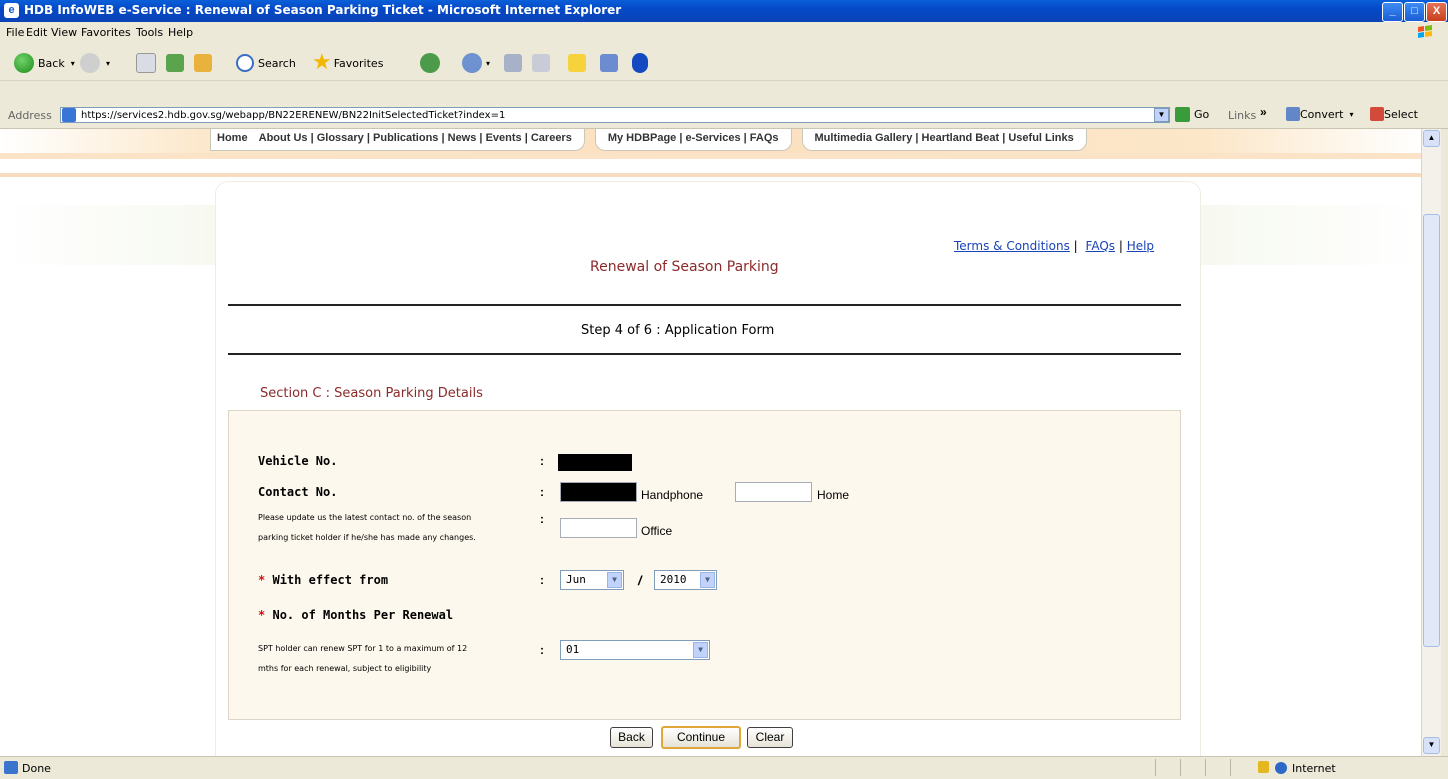 The height and width of the screenshot is (779, 1448). I want to click on print-button, so click(513, 63).